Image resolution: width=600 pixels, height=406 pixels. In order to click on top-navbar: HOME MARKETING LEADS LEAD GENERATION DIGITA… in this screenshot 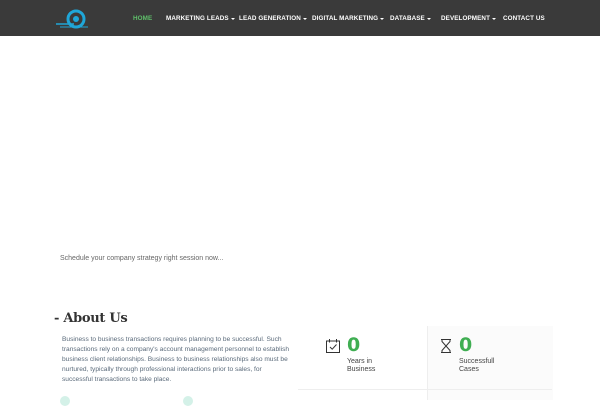, I will do `click(300, 18)`.